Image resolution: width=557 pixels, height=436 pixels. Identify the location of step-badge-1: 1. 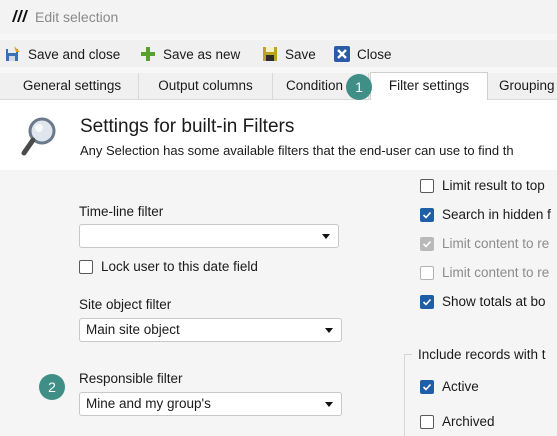
(359, 87).